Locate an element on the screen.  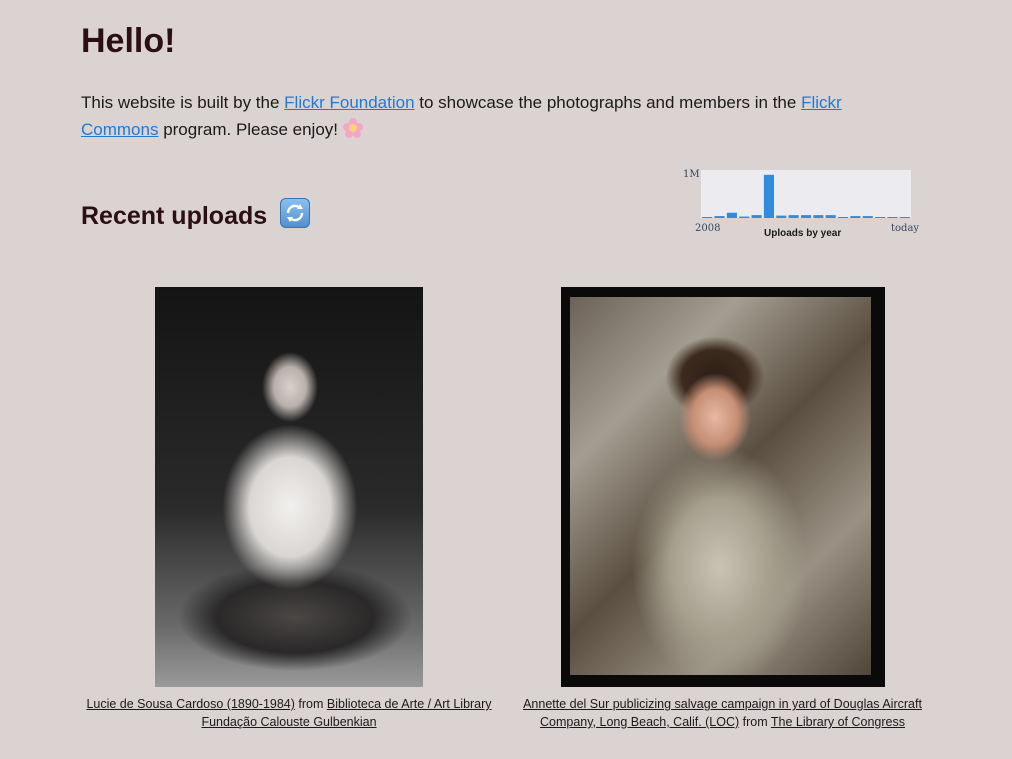
caption-from-1: from is located at coordinates (310, 704).